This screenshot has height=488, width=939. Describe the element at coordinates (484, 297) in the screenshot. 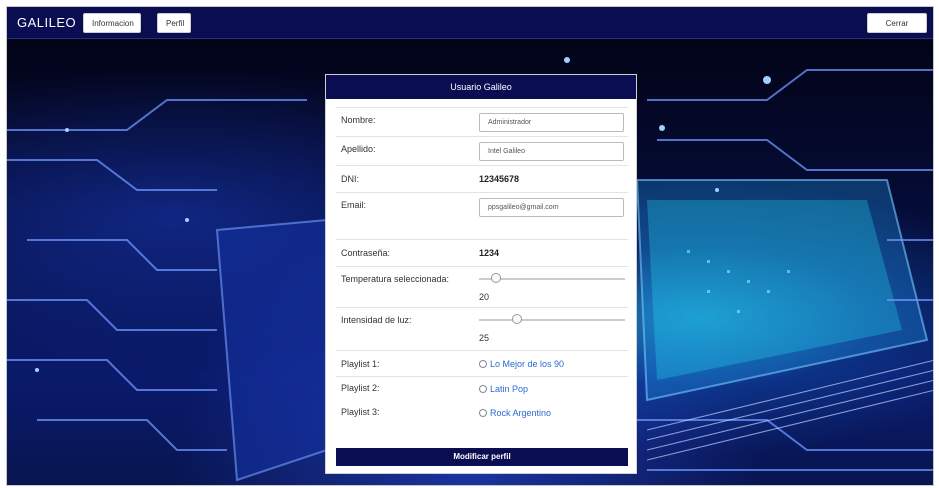

I see `temperatura-value: 20` at that location.